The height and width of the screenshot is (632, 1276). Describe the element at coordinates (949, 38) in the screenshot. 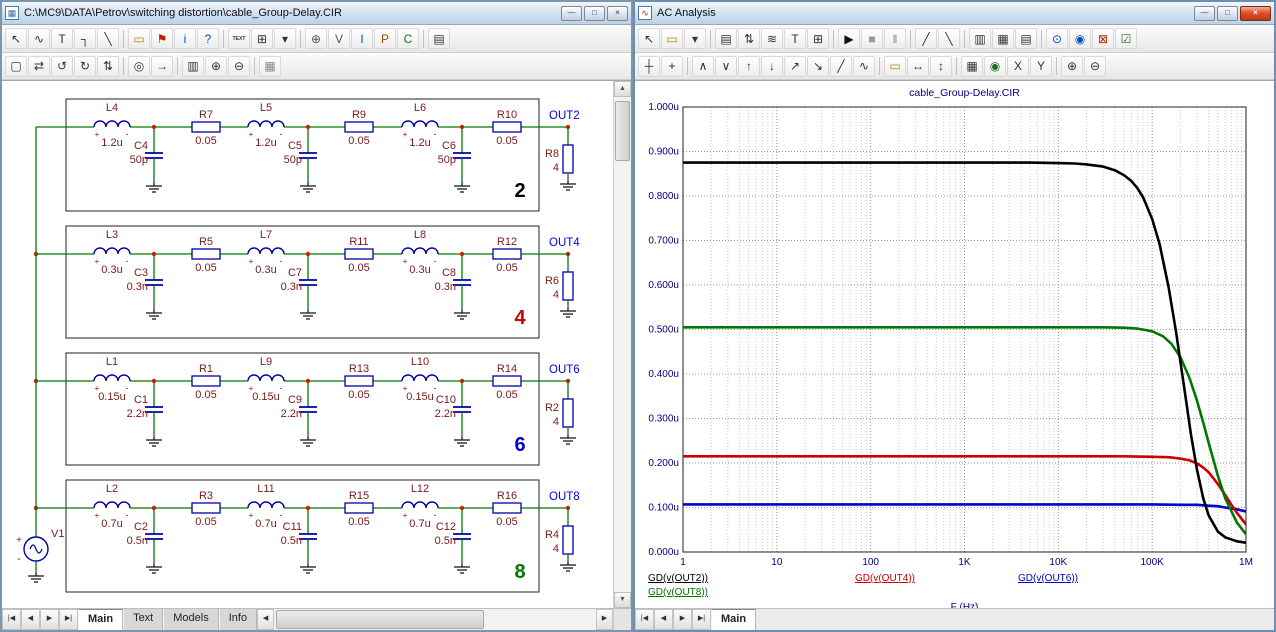

I see `tangent-line-icon: ╲` at that location.